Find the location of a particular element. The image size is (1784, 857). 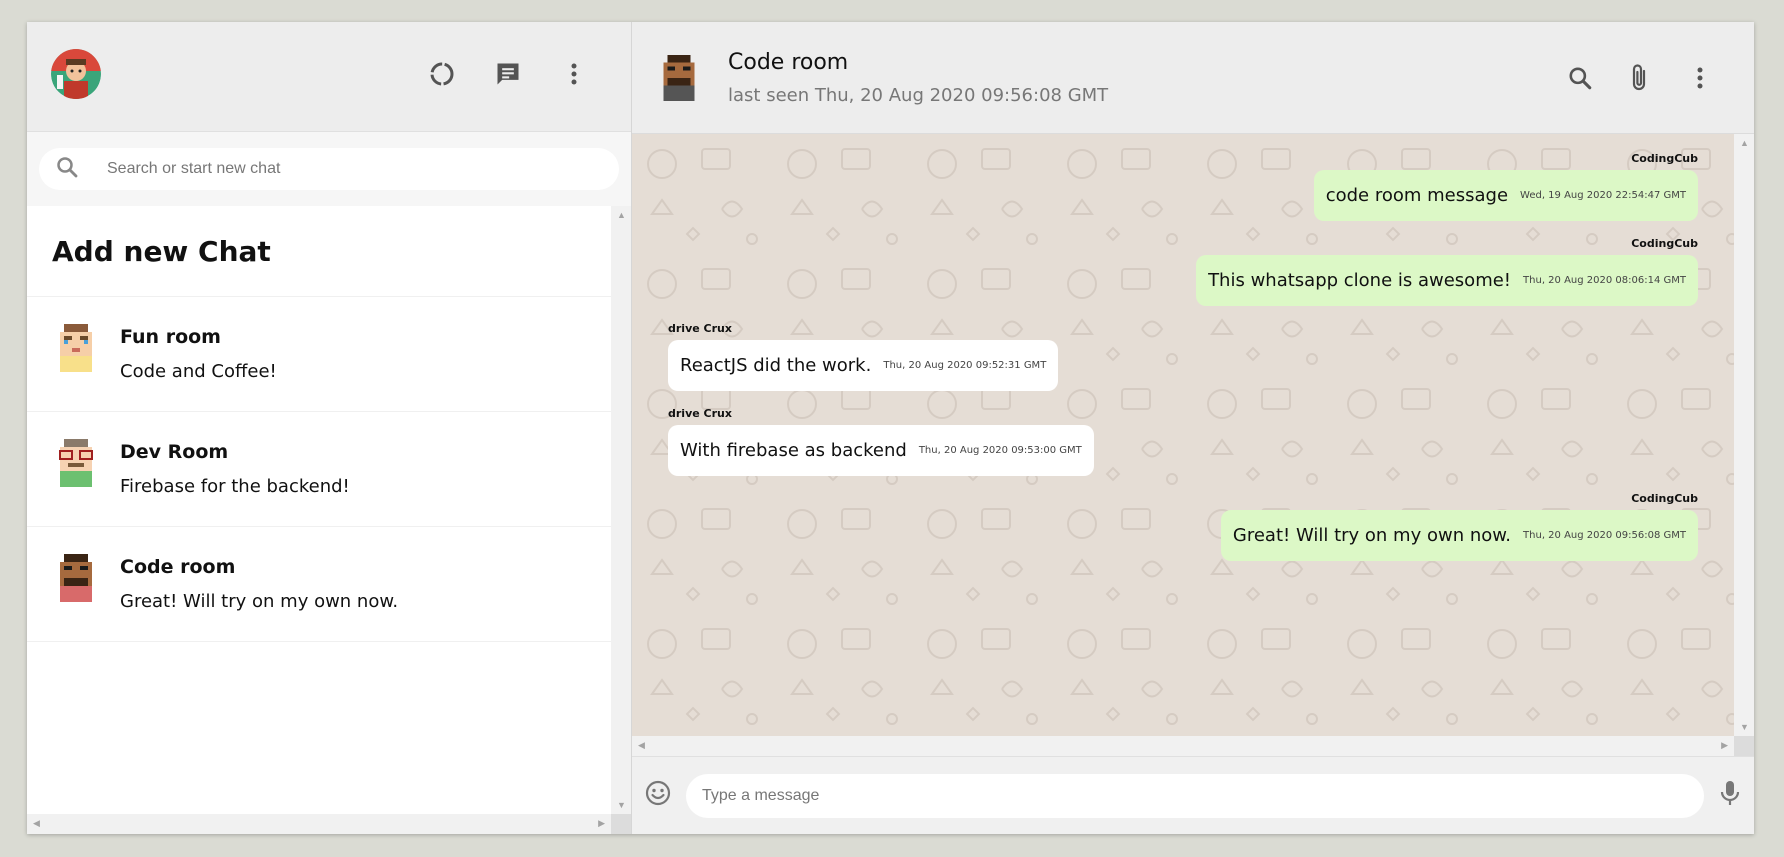

message-text: Great! Will try on my own now. is located at coordinates (1372, 535).